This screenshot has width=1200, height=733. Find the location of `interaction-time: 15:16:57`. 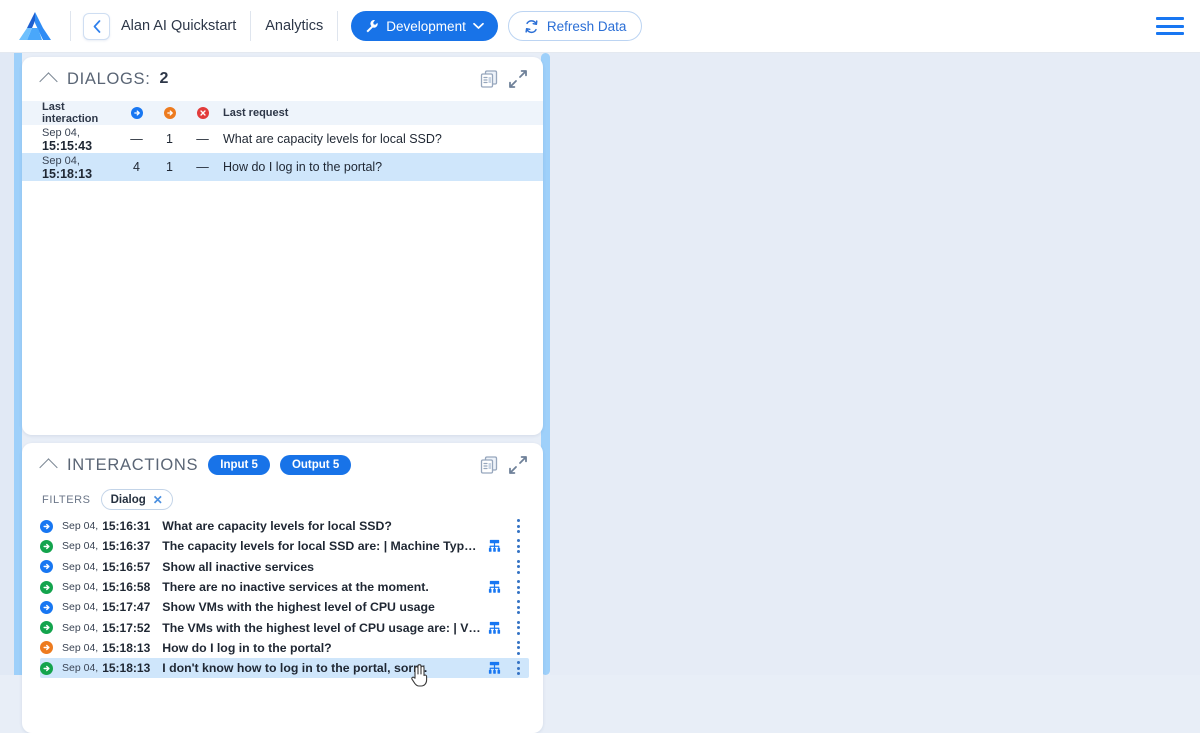

interaction-time: 15:16:57 is located at coordinates (126, 566).